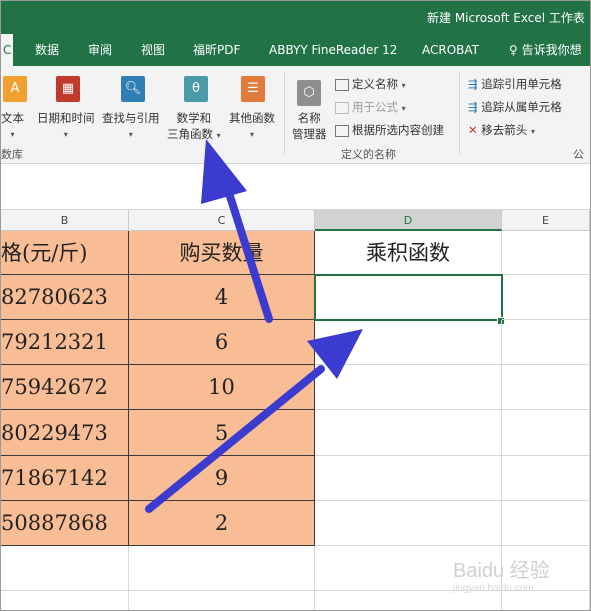 The width and height of the screenshot is (591, 611). I want to click on baidu-watermark-url: jingyan.baidu.com, so click(493, 588).